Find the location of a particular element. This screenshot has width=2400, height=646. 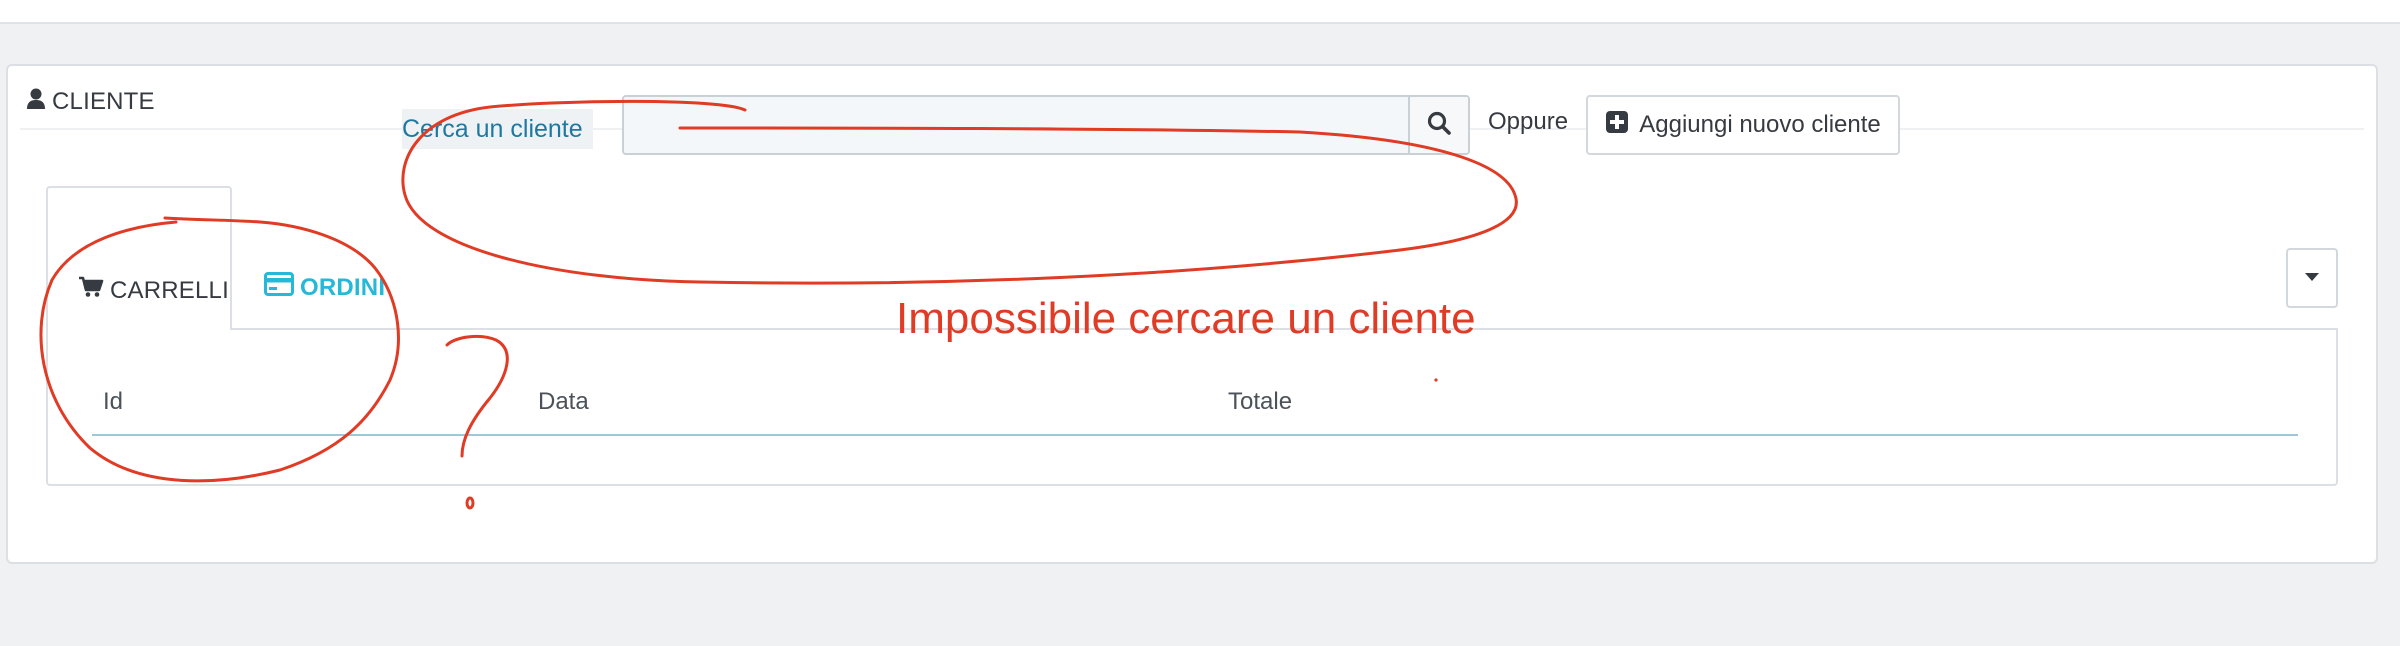

tab-carts: CARRELLI is located at coordinates (139, 258).